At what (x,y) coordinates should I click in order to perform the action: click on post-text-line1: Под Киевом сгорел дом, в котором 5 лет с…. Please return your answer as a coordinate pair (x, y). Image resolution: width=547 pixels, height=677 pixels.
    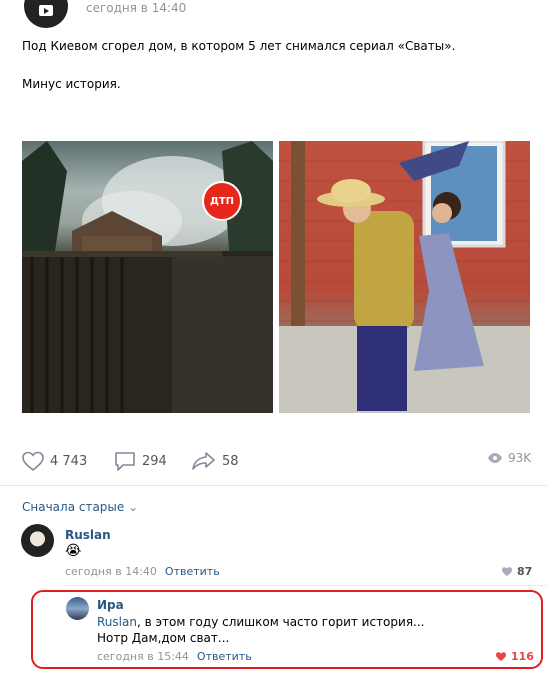
    Looking at the image, I should click on (239, 46).